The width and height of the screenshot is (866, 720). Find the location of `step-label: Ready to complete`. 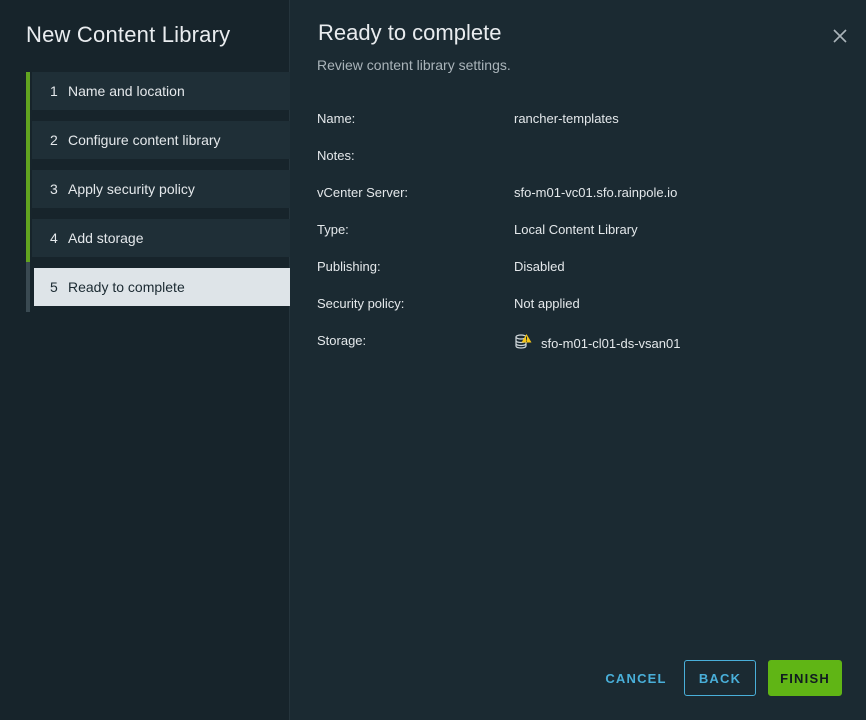

step-label: Ready to complete is located at coordinates (126, 287).